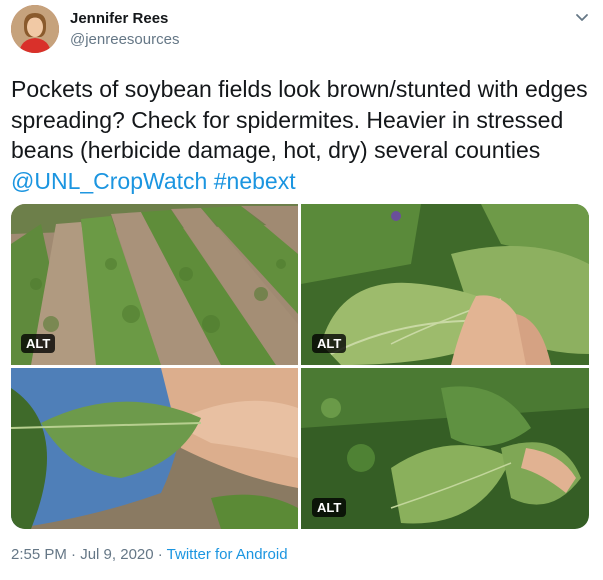 This screenshot has width=603, height=580. What do you see at coordinates (39, 554) in the screenshot?
I see `tweet-time: 2:55 PM` at bounding box center [39, 554].